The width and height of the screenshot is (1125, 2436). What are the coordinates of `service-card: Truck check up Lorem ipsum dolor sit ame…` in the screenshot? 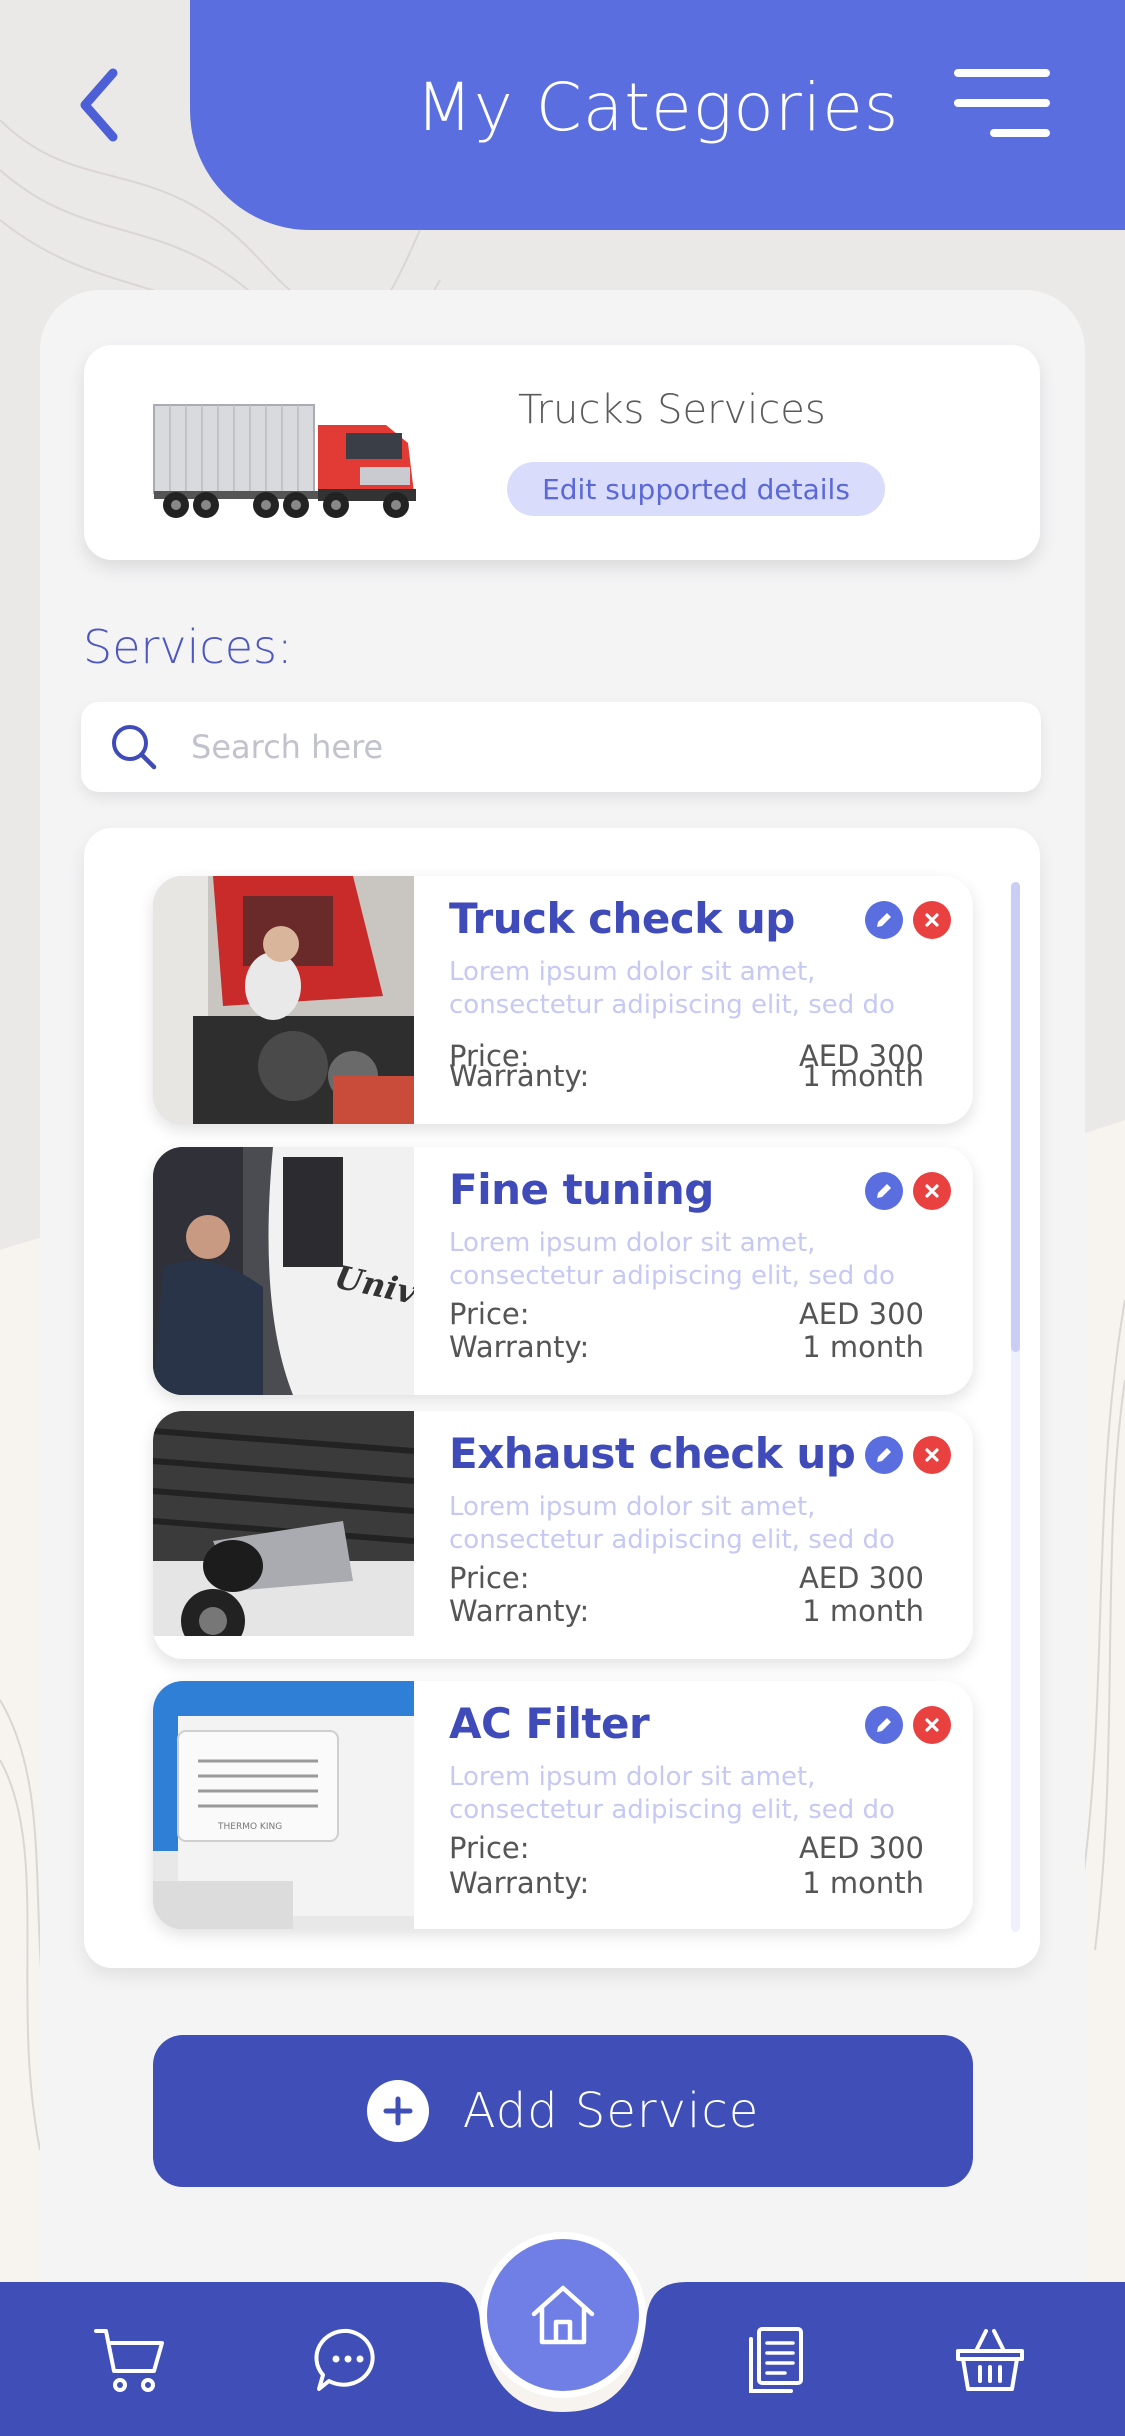 It's located at (563, 1000).